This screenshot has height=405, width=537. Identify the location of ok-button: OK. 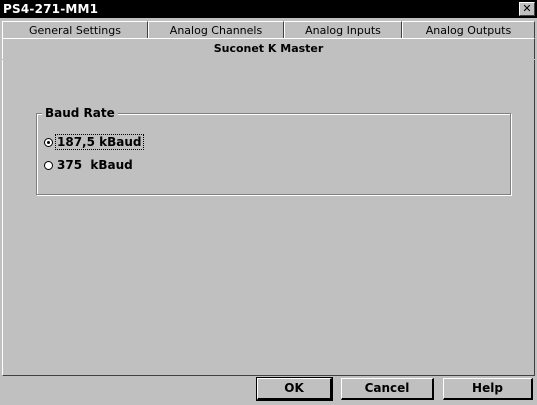
(294, 389).